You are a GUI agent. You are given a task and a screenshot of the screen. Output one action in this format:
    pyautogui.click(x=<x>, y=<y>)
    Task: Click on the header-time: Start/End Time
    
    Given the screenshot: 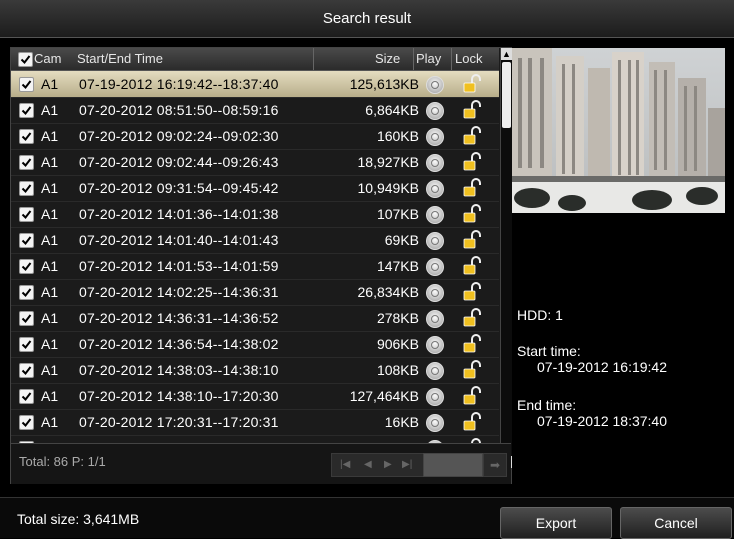 What is the action you would take?
    pyautogui.click(x=120, y=58)
    